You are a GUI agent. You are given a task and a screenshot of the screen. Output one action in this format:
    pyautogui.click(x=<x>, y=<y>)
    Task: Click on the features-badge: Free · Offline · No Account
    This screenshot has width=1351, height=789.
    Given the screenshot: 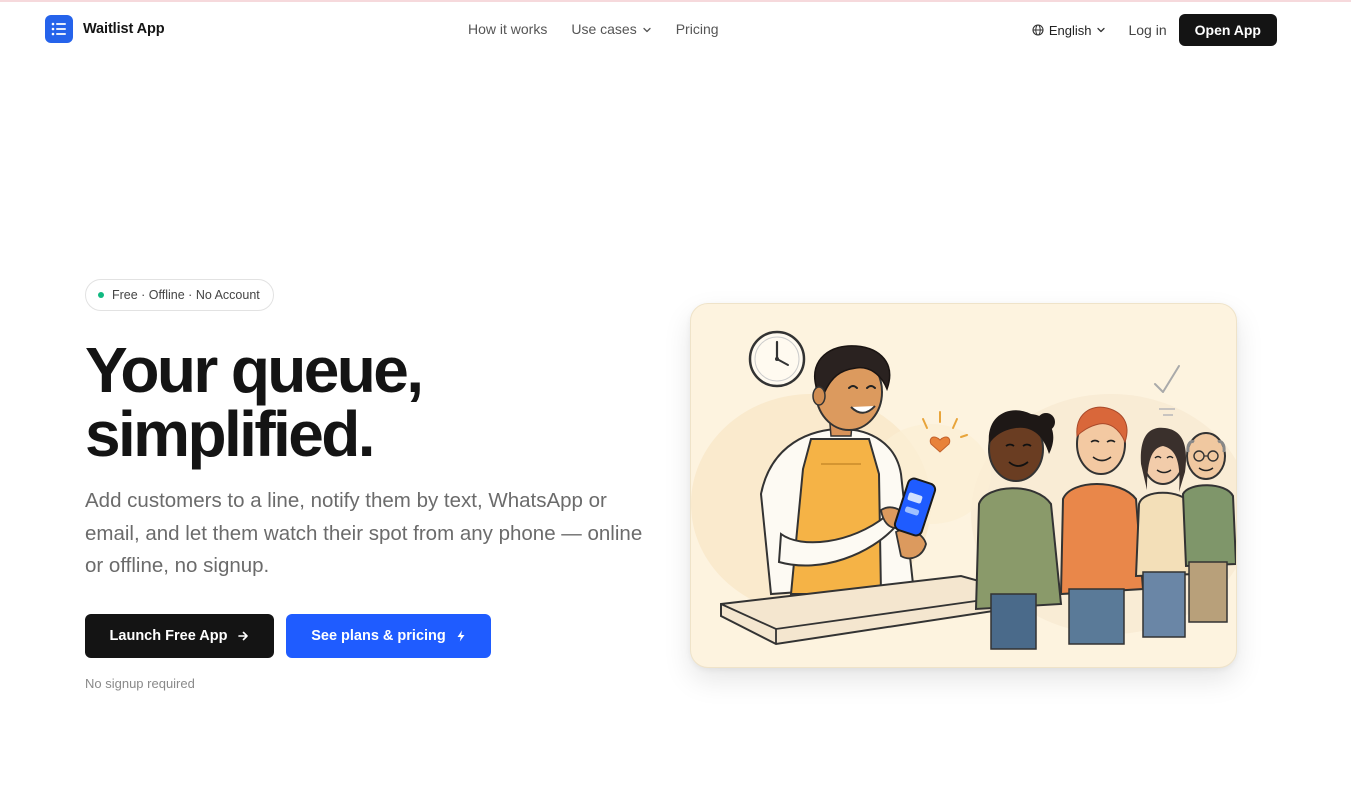 What is the action you would take?
    pyautogui.click(x=179, y=295)
    